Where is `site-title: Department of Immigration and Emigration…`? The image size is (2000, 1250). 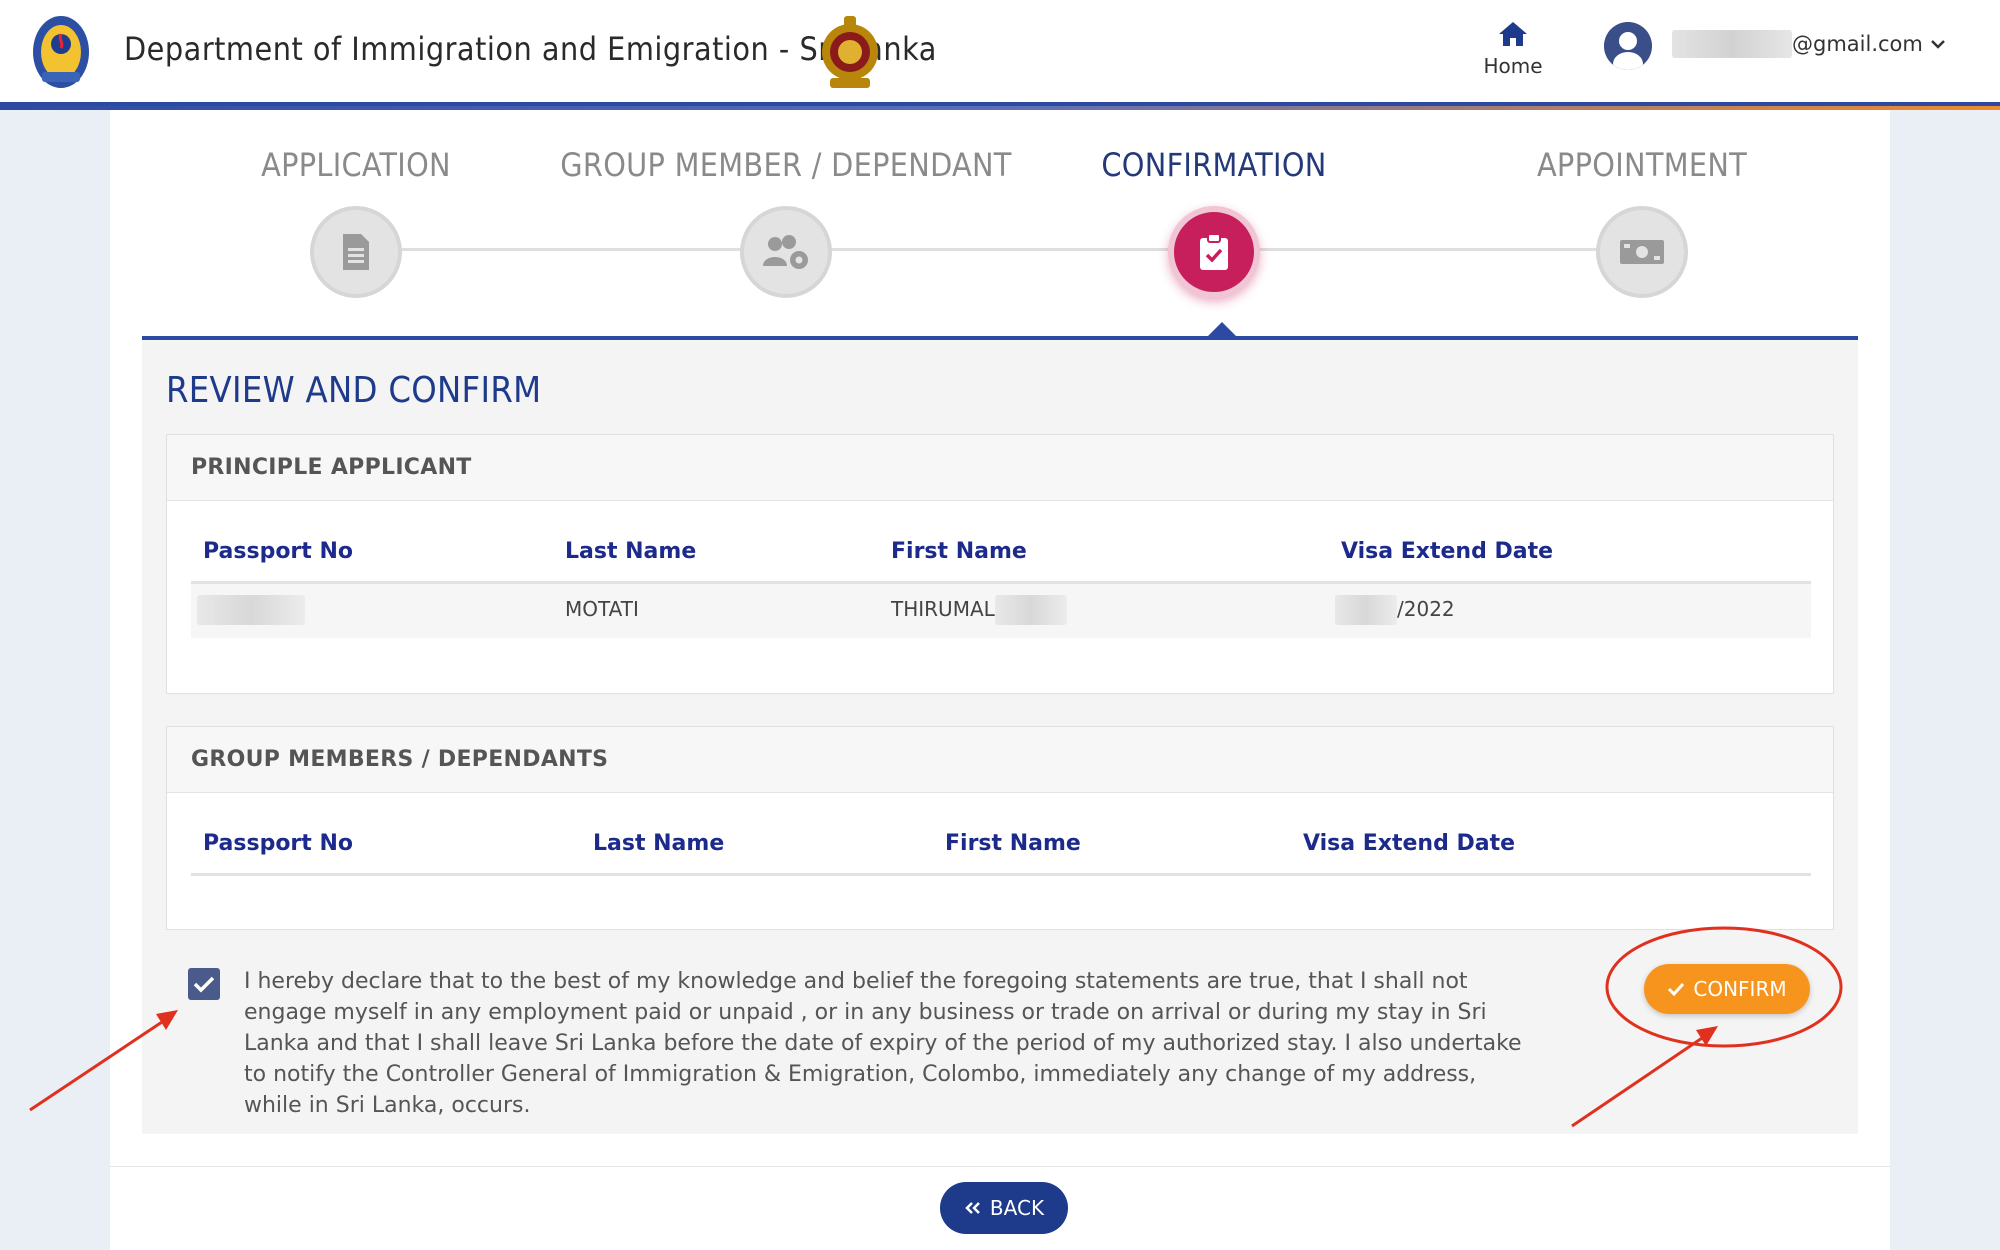 site-title: Department of Immigration and Emigration… is located at coordinates (530, 49).